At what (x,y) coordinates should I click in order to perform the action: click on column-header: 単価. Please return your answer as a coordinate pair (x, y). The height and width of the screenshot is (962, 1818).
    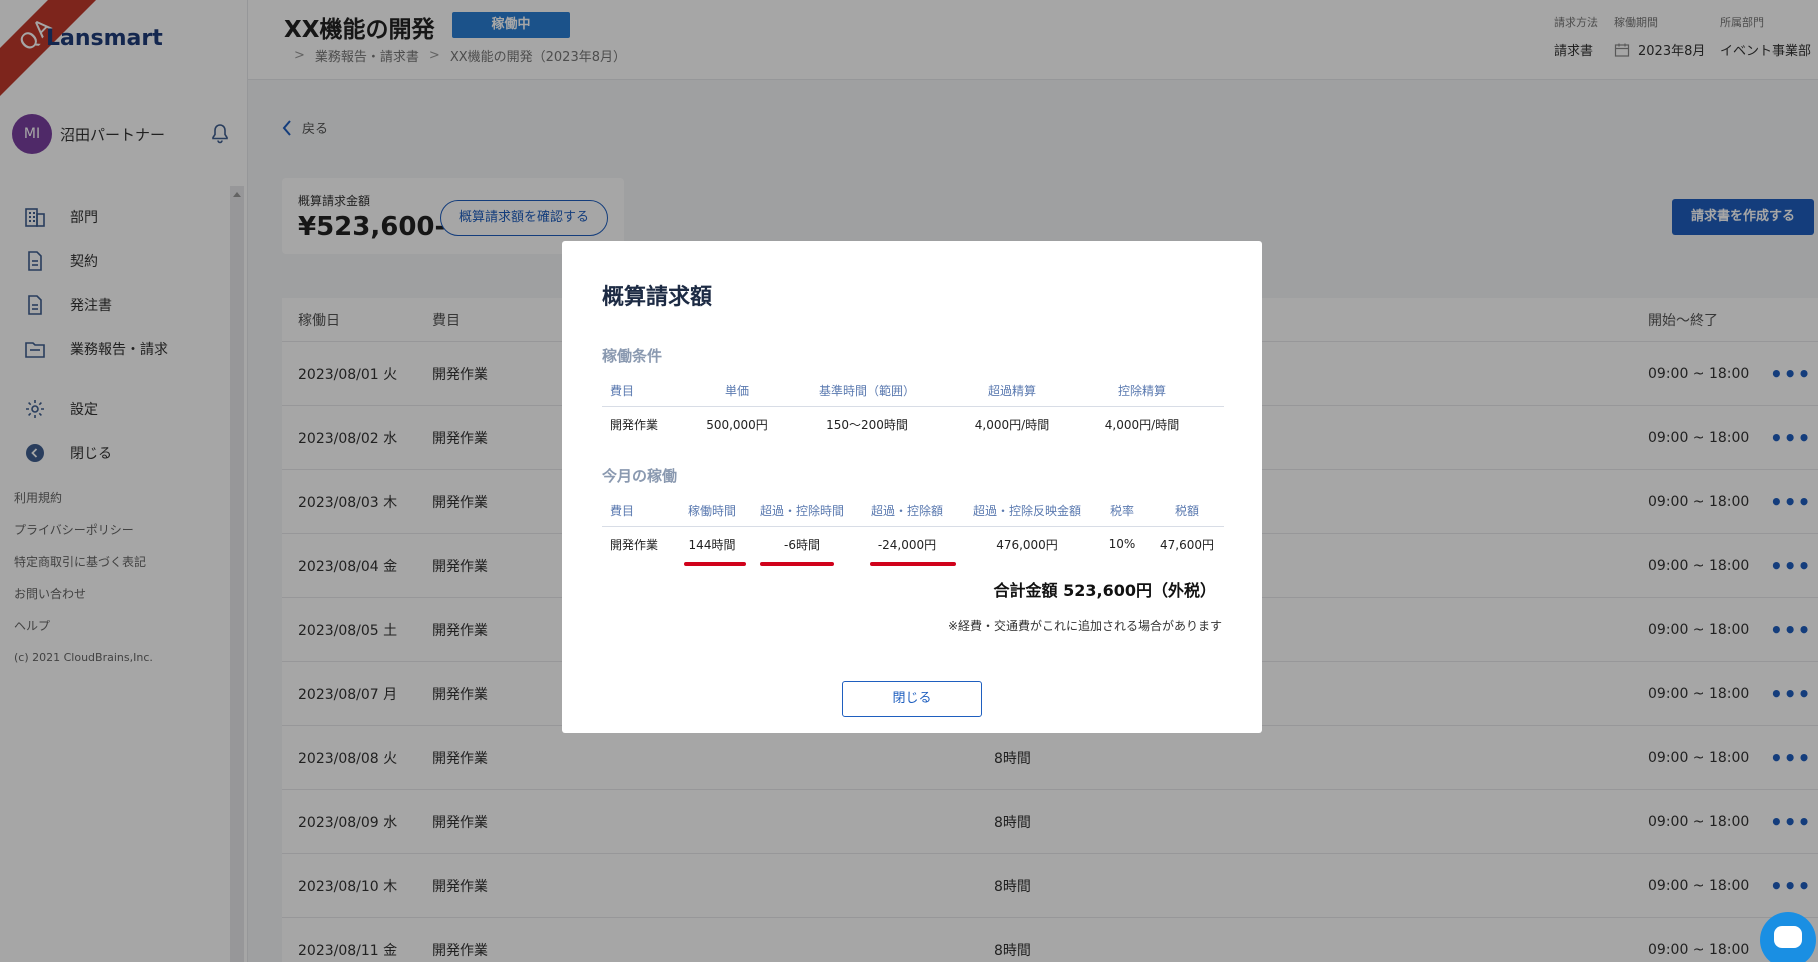
    Looking at the image, I should click on (736, 391).